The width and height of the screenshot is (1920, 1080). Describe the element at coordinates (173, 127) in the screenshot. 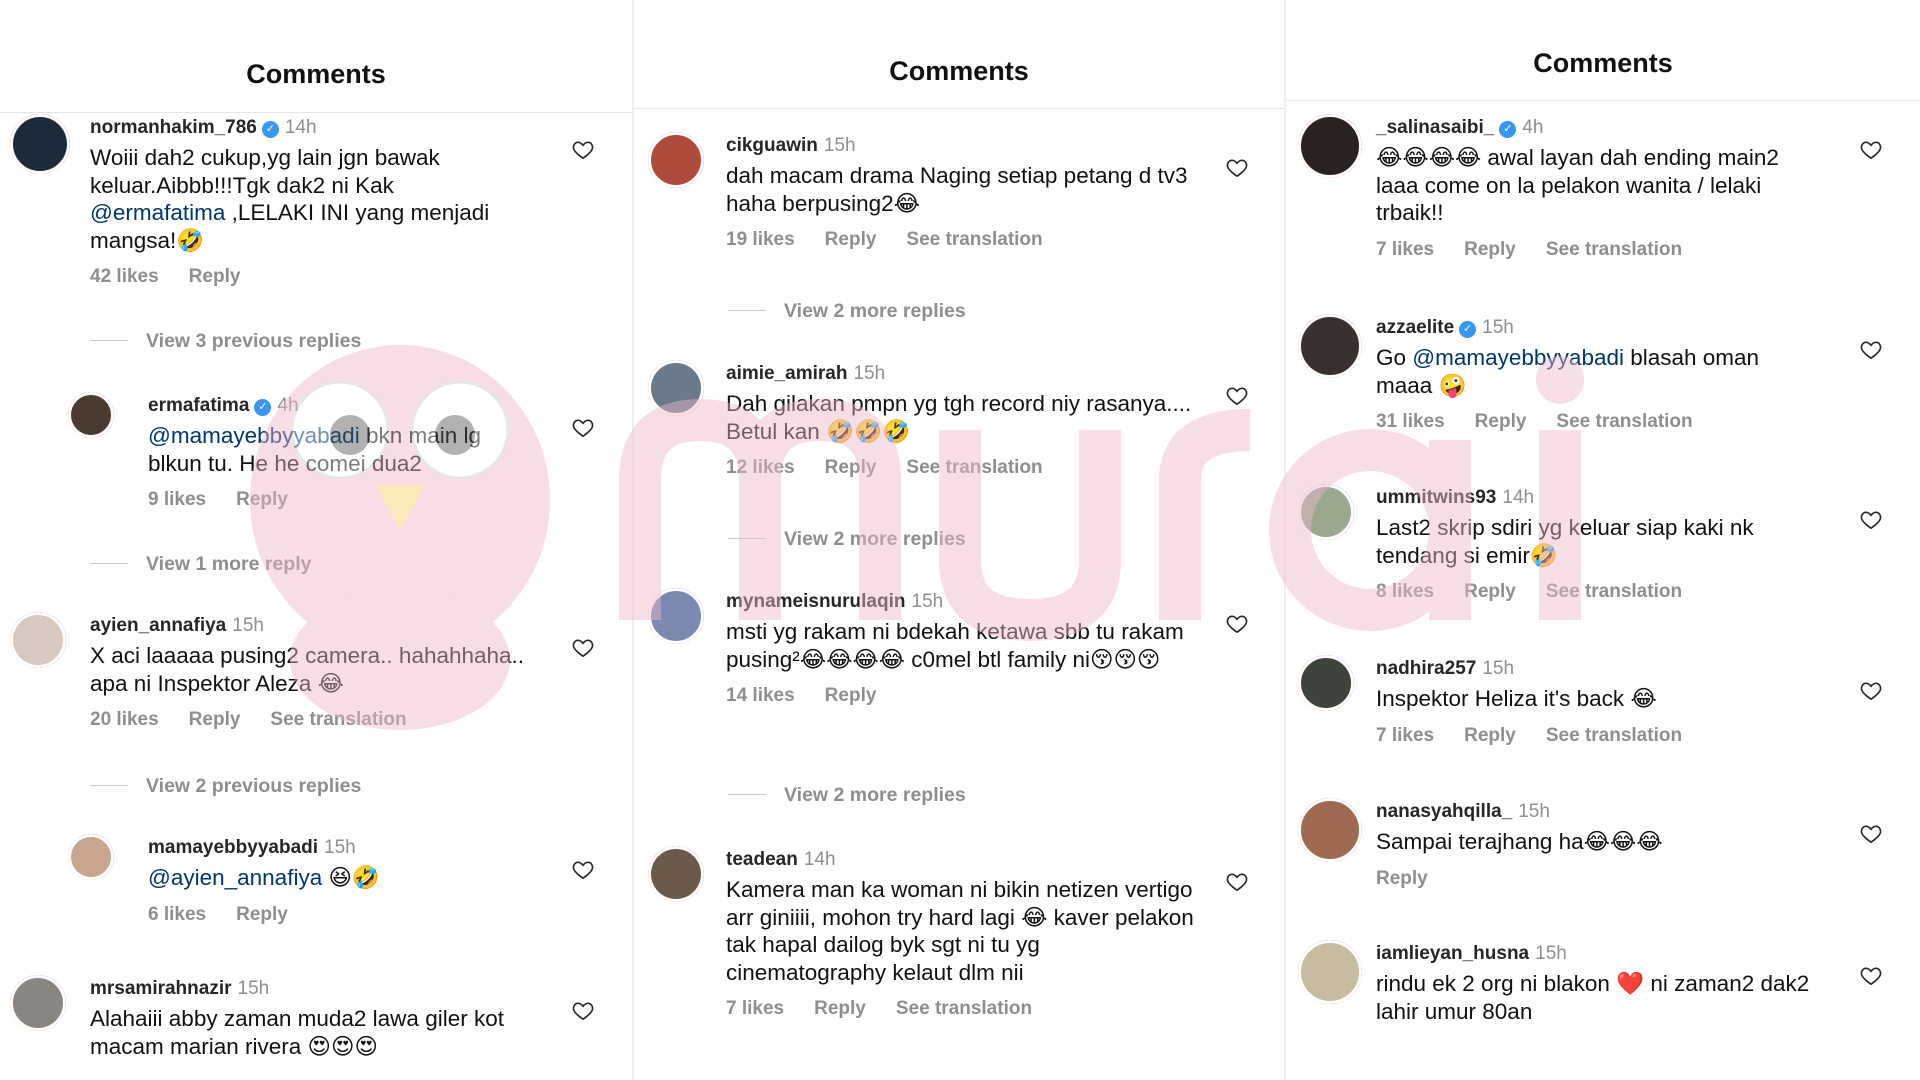

I see `username-link: normanhakim_786` at that location.